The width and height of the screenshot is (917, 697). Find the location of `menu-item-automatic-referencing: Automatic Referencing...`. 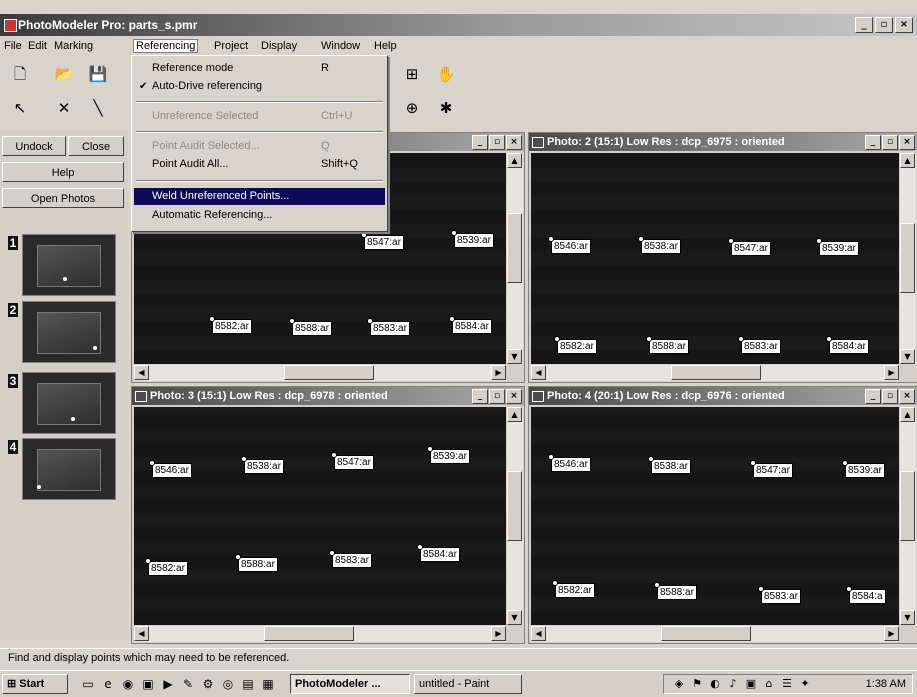

menu-item-automatic-referencing: Automatic Referencing... is located at coordinates (259, 215).